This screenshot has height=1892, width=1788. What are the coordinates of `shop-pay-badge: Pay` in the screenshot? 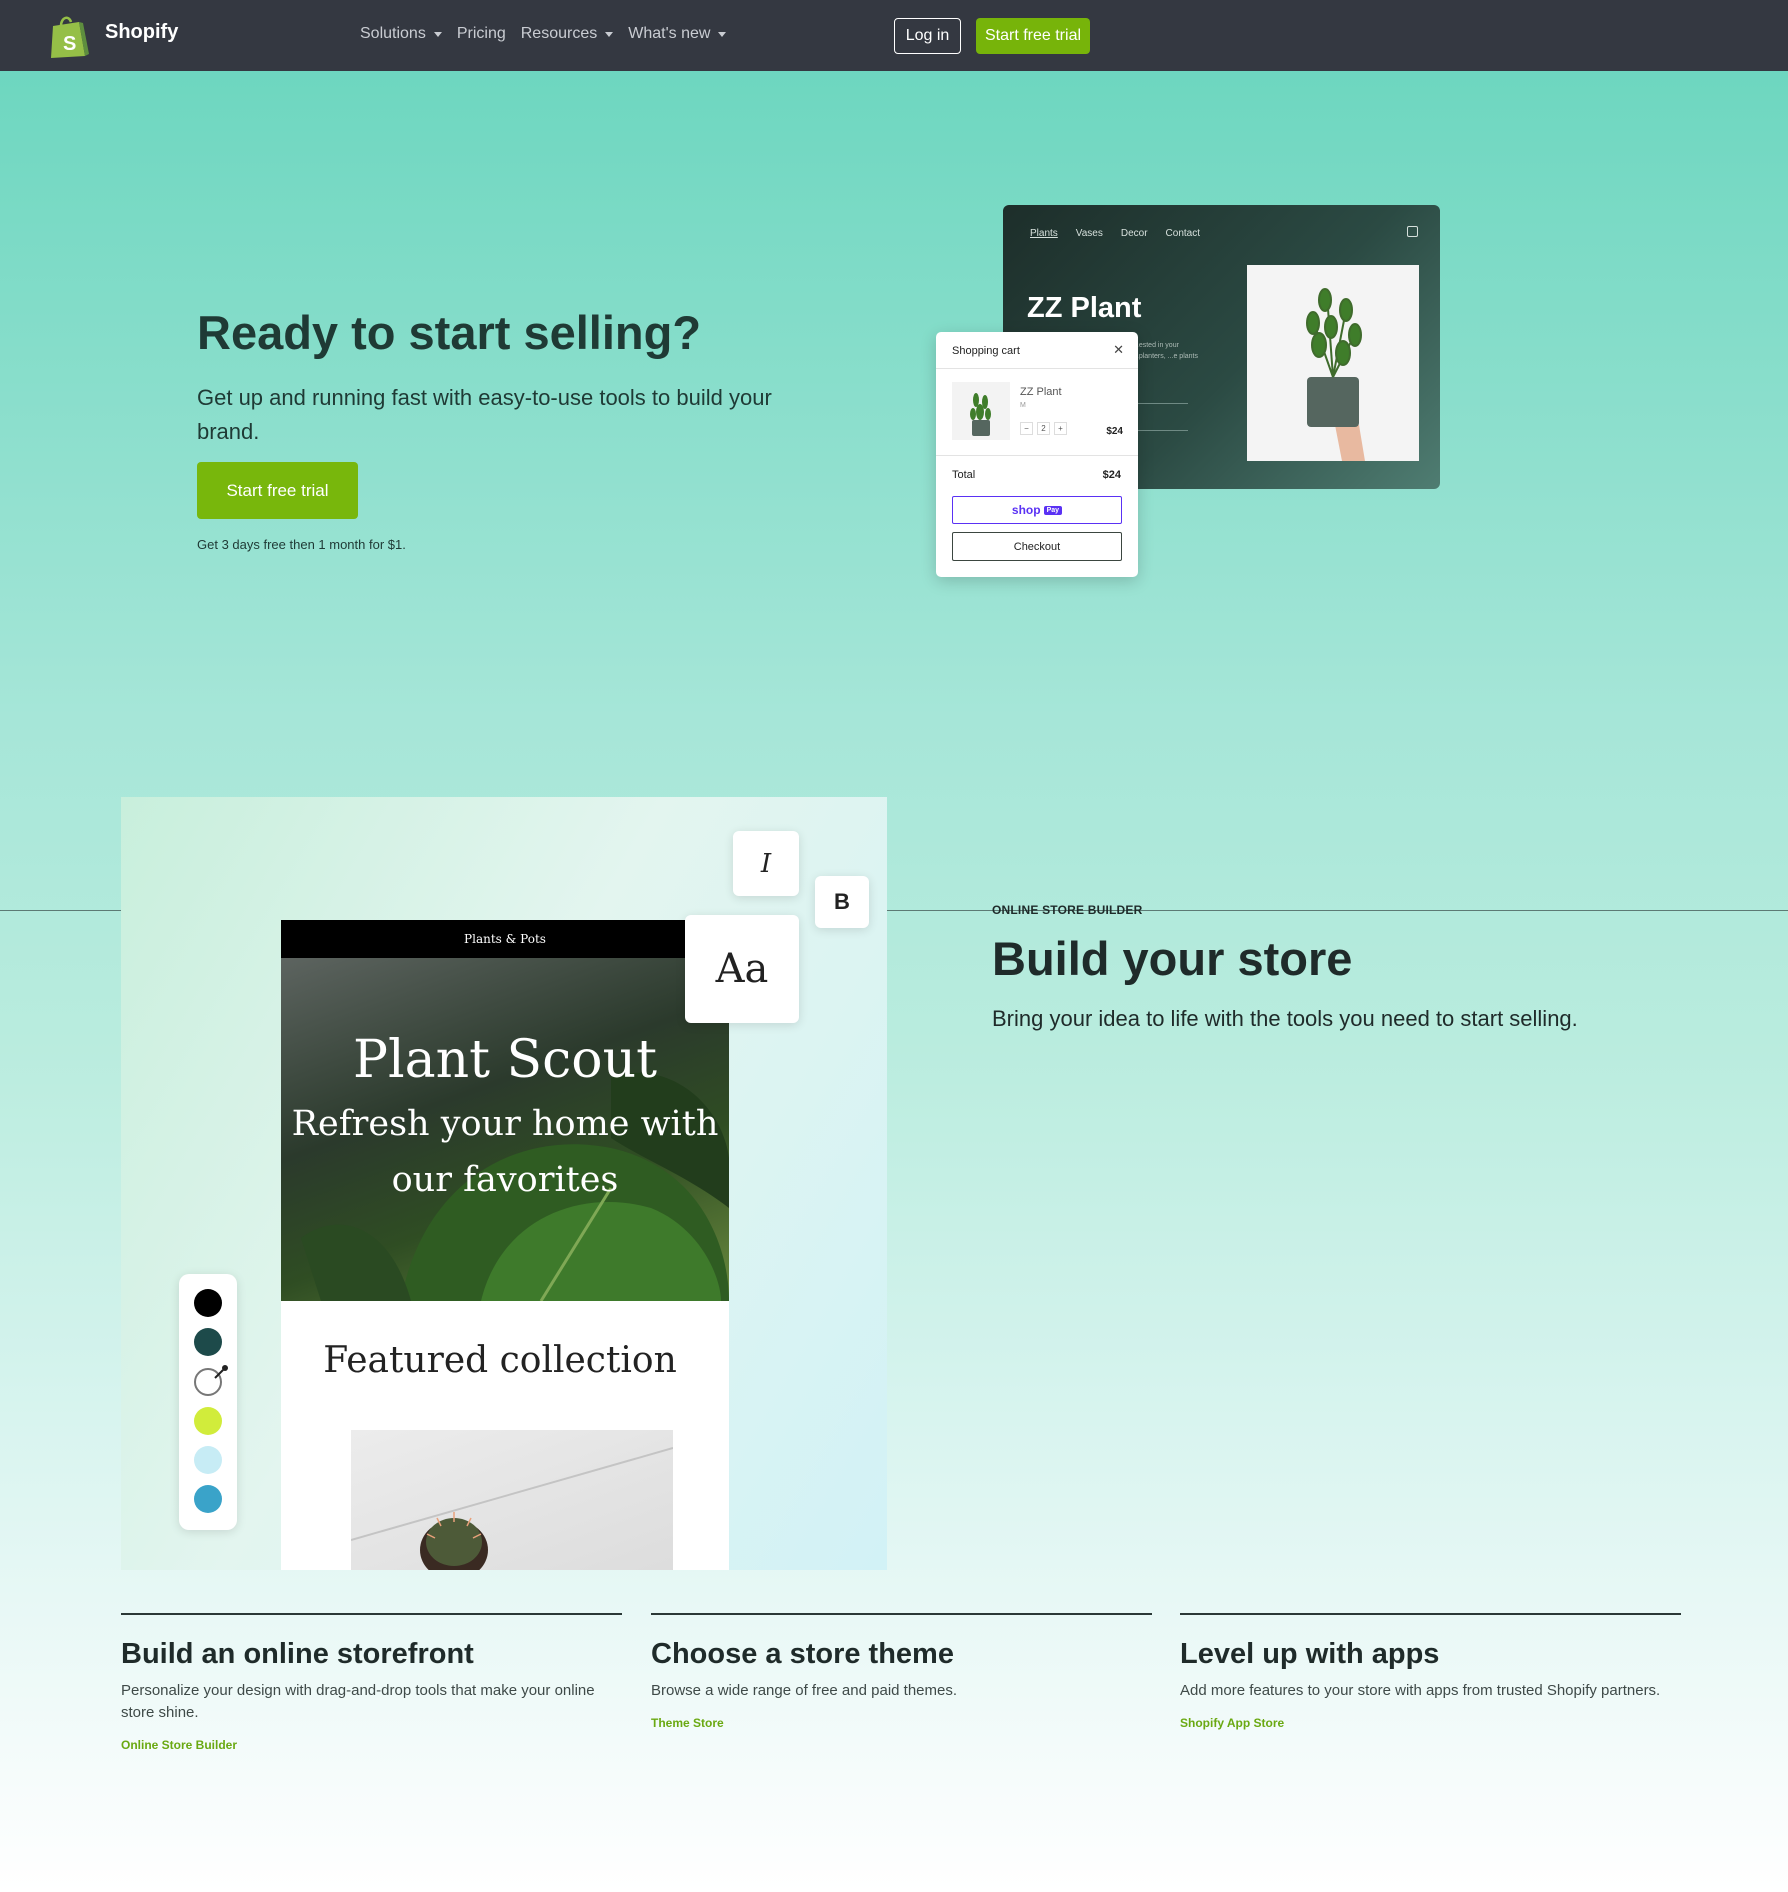 It's located at (1053, 510).